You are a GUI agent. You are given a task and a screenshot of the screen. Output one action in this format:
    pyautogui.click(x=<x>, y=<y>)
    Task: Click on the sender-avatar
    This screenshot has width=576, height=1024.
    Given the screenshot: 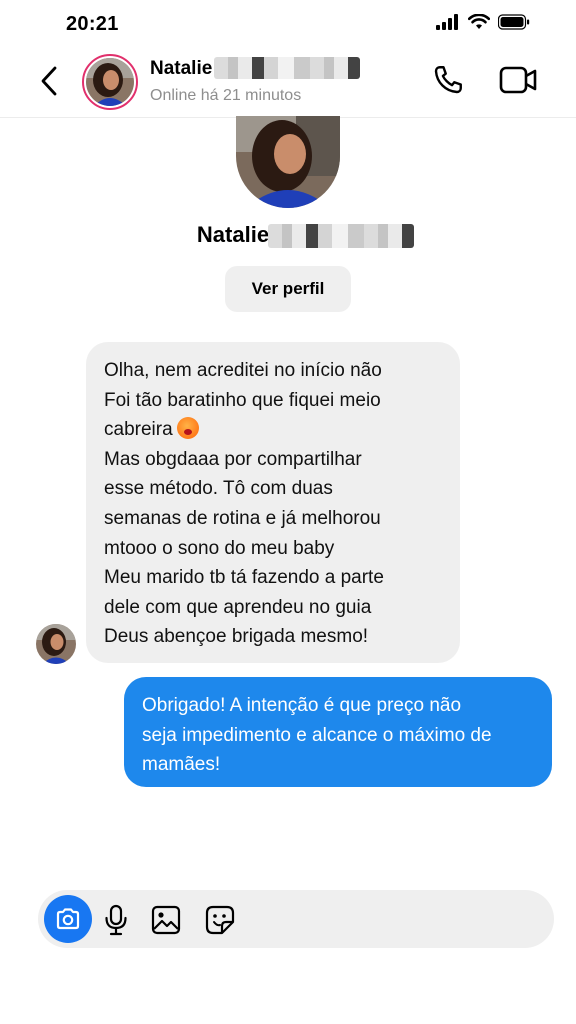 What is the action you would take?
    pyautogui.click(x=56, y=644)
    